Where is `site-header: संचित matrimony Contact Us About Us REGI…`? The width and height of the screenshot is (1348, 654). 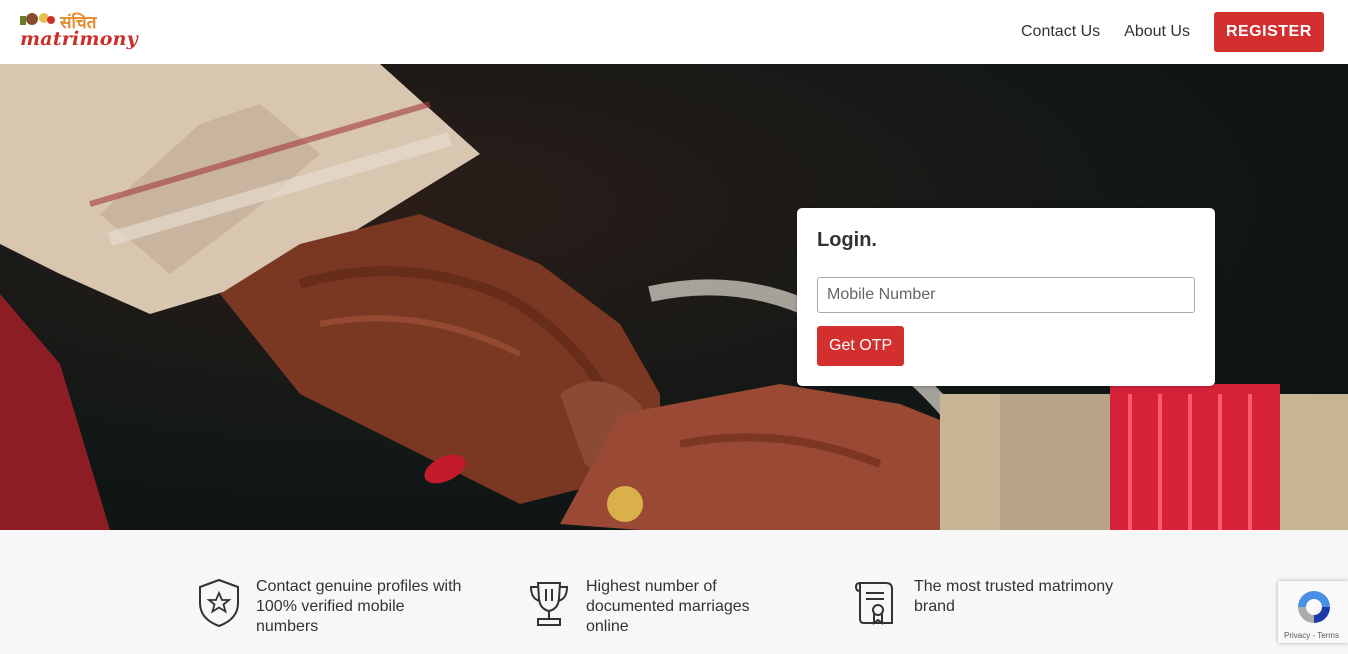 site-header: संचित matrimony Contact Us About Us REGI… is located at coordinates (674, 32).